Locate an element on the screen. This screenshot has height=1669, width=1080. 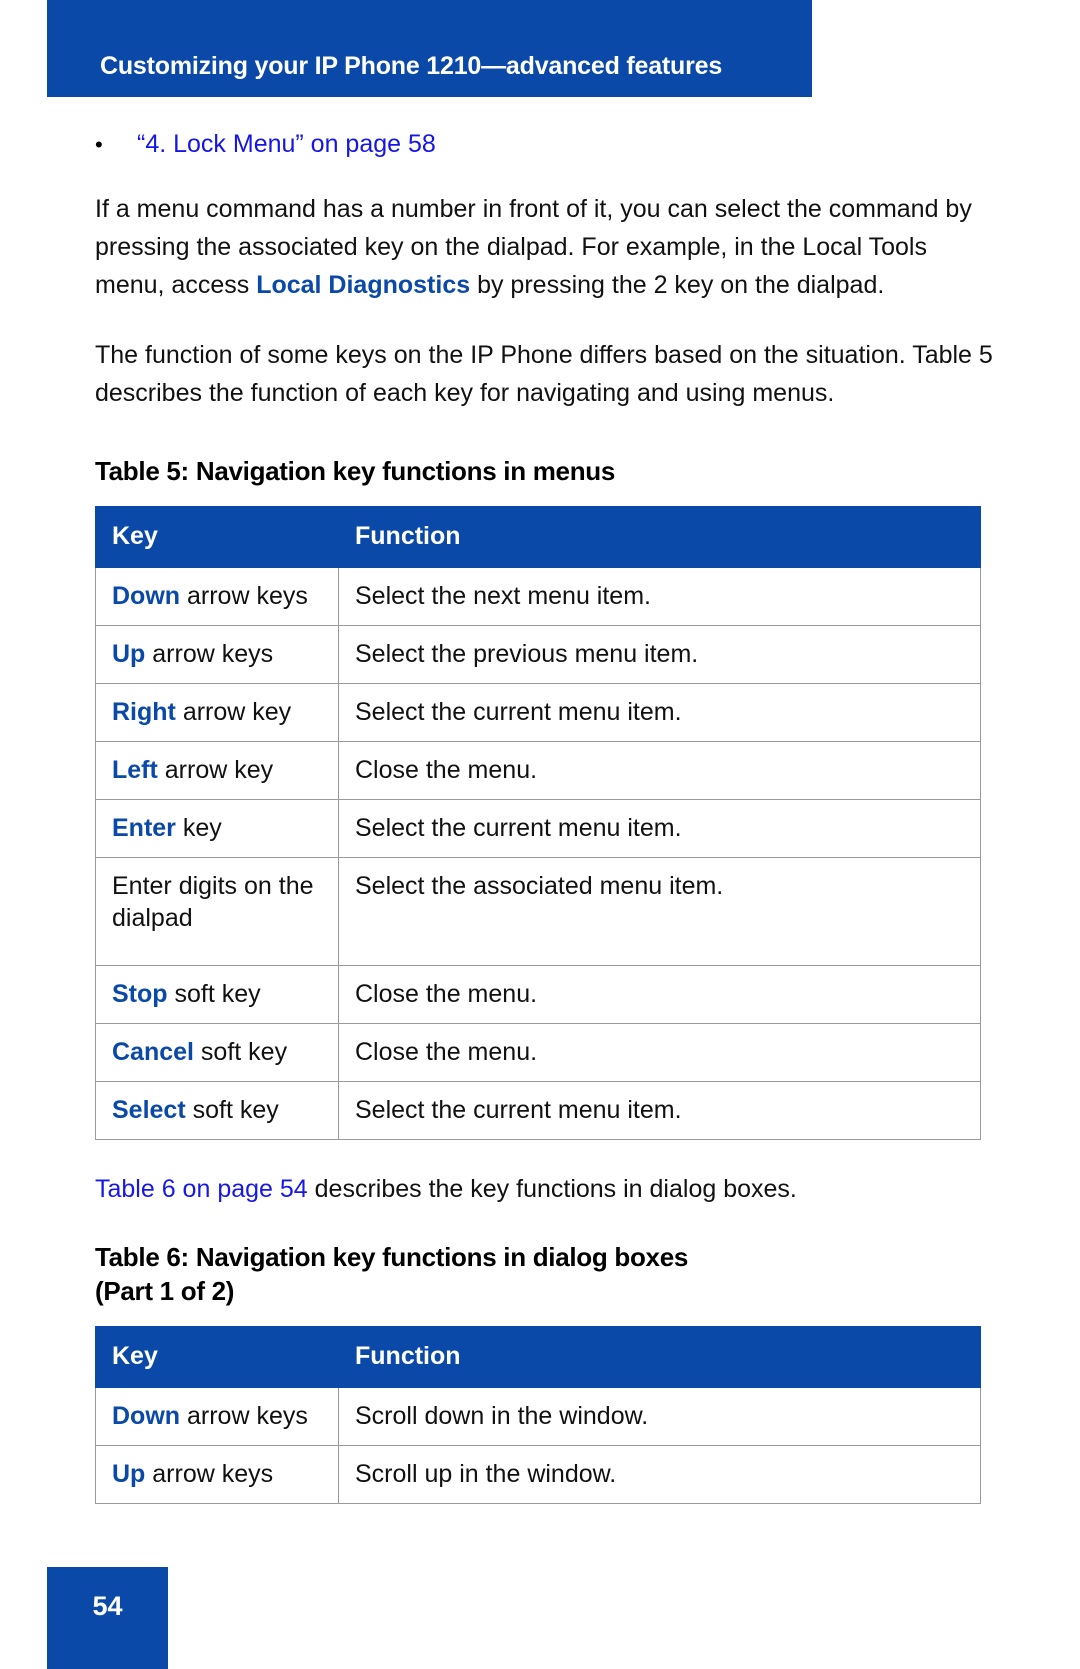
cell-key: Right arrow key is located at coordinates (217, 712).